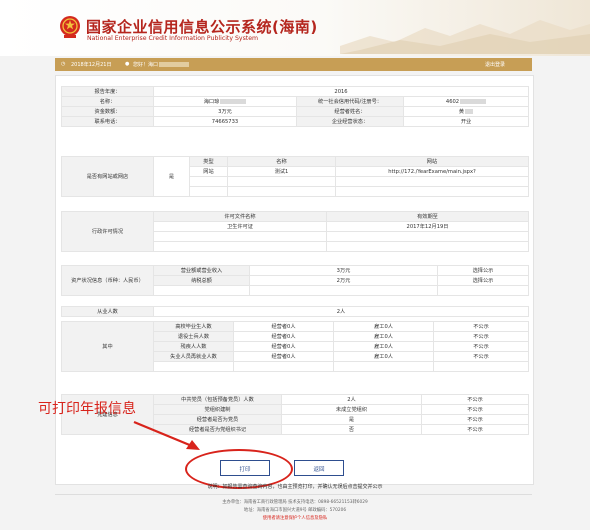  What do you see at coordinates (107, 176) in the screenshot?
I see `website-row-label: 是否有网站或网店` at bounding box center [107, 176].